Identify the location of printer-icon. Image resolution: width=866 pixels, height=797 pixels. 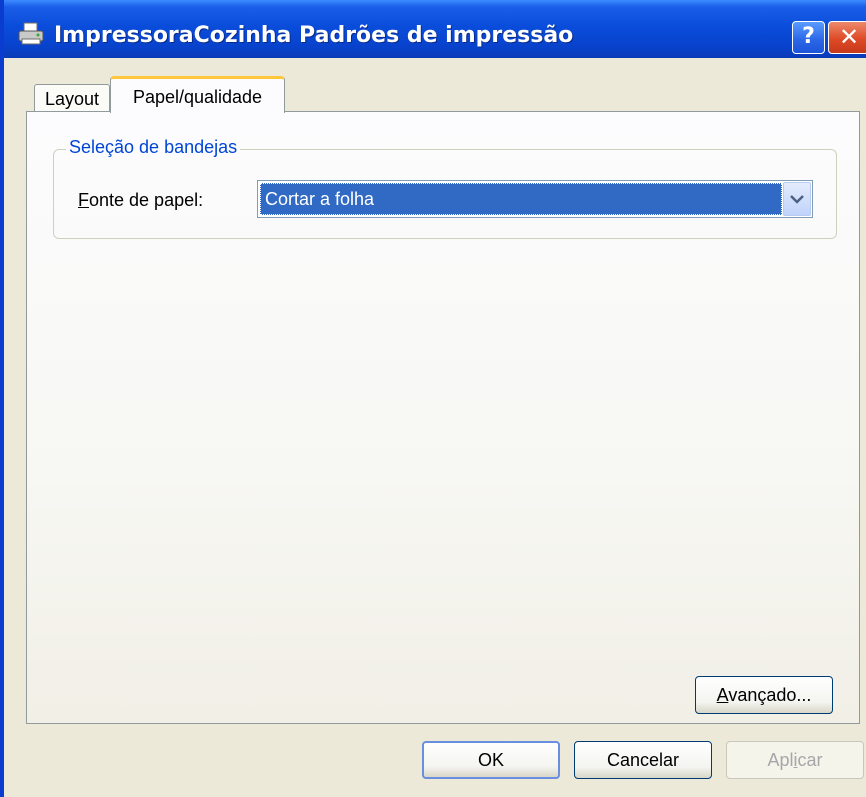
(31, 34).